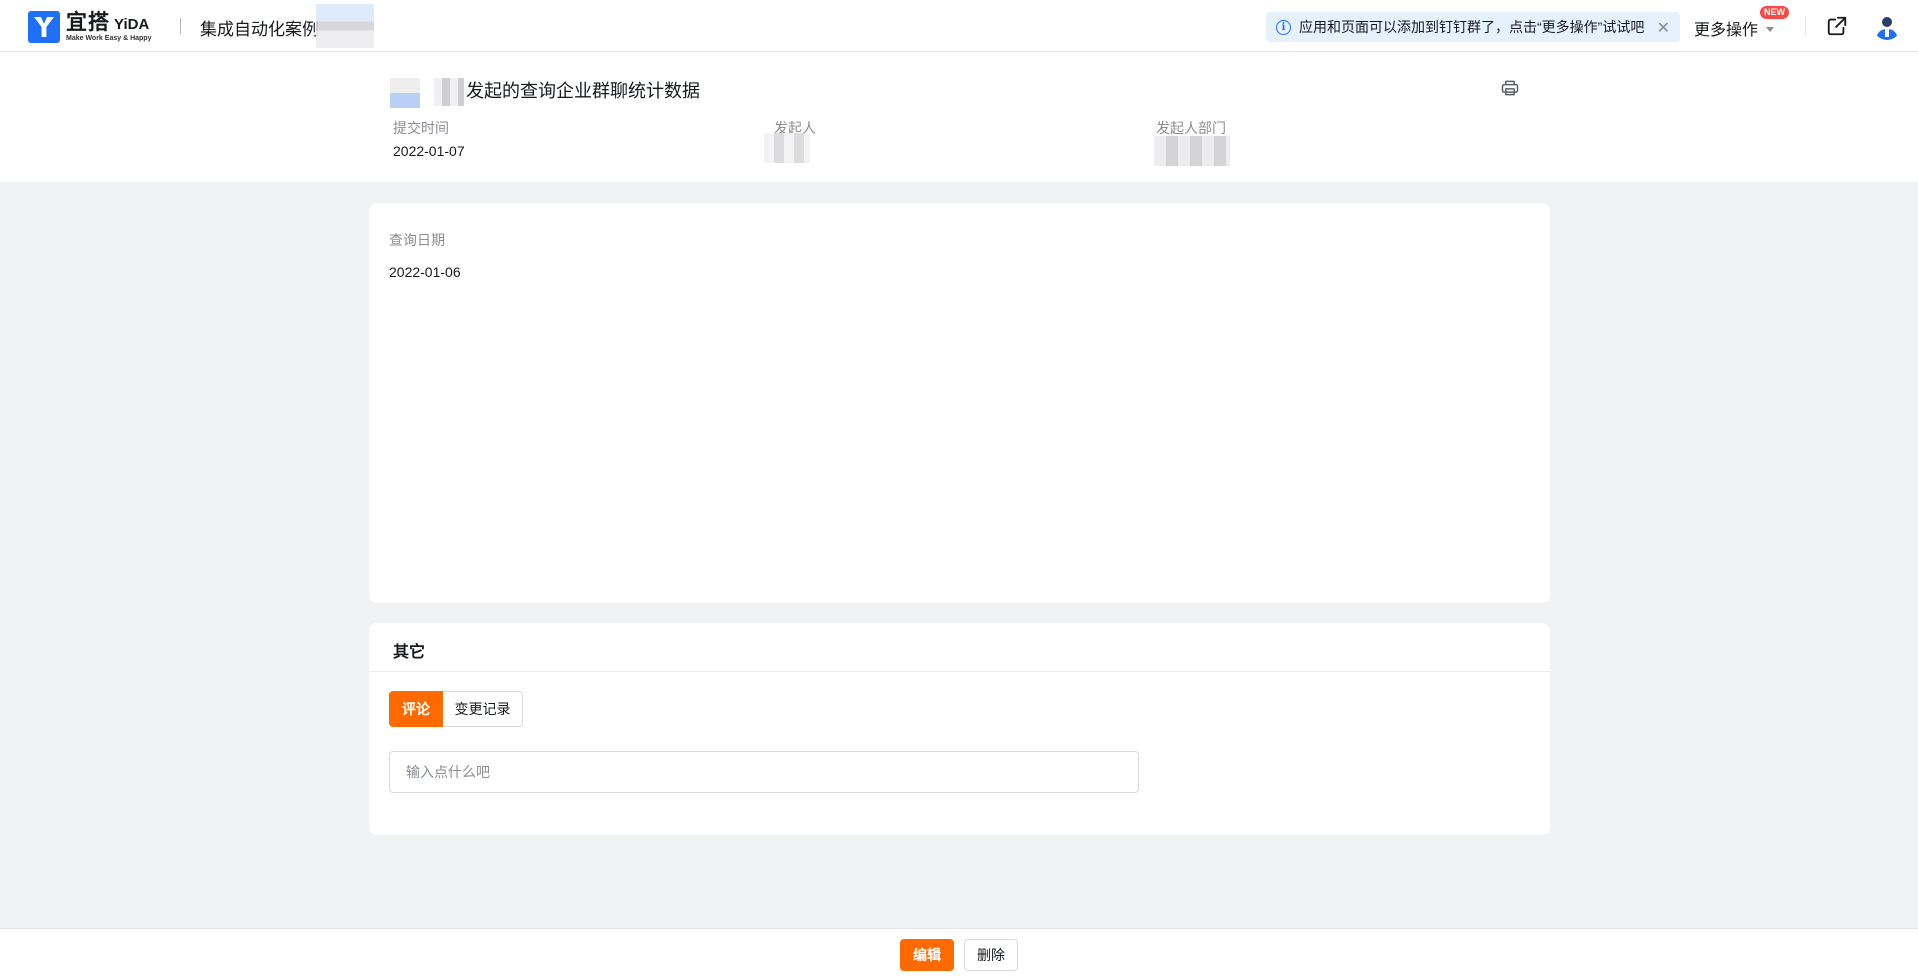 The image size is (1918, 976). Describe the element at coordinates (959, 952) in the screenshot. I see `footer-actions: 编辑 删除` at that location.